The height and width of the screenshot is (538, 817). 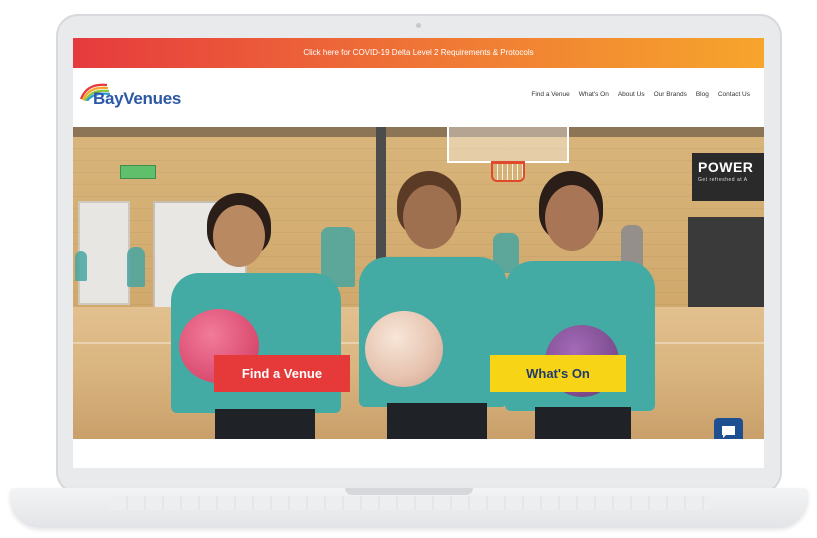 I want to click on nav-contact-us: Contact Us, so click(x=734, y=94).